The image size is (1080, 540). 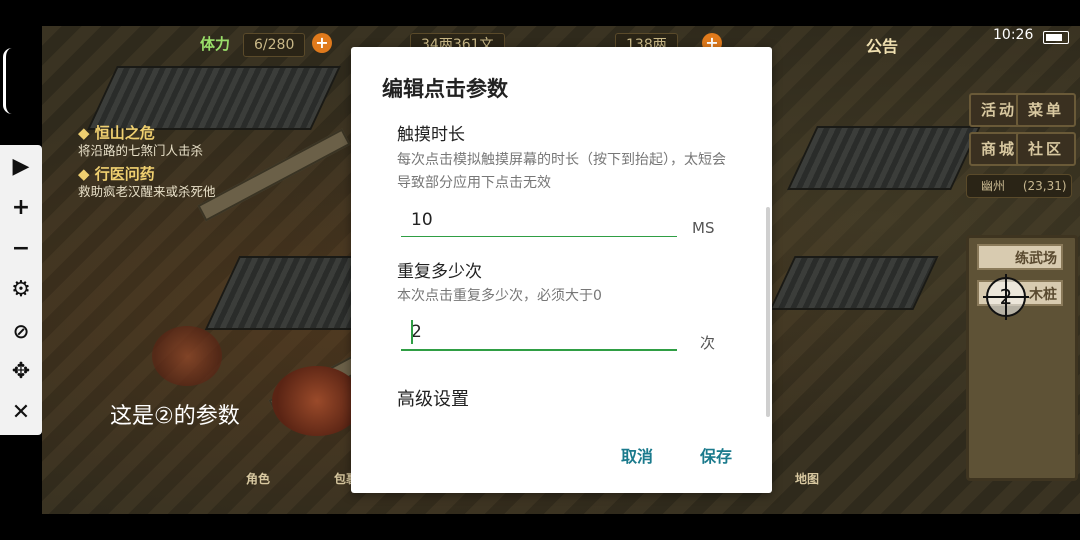 I want to click on spot-training-ground: 练武场, so click(x=1020, y=257).